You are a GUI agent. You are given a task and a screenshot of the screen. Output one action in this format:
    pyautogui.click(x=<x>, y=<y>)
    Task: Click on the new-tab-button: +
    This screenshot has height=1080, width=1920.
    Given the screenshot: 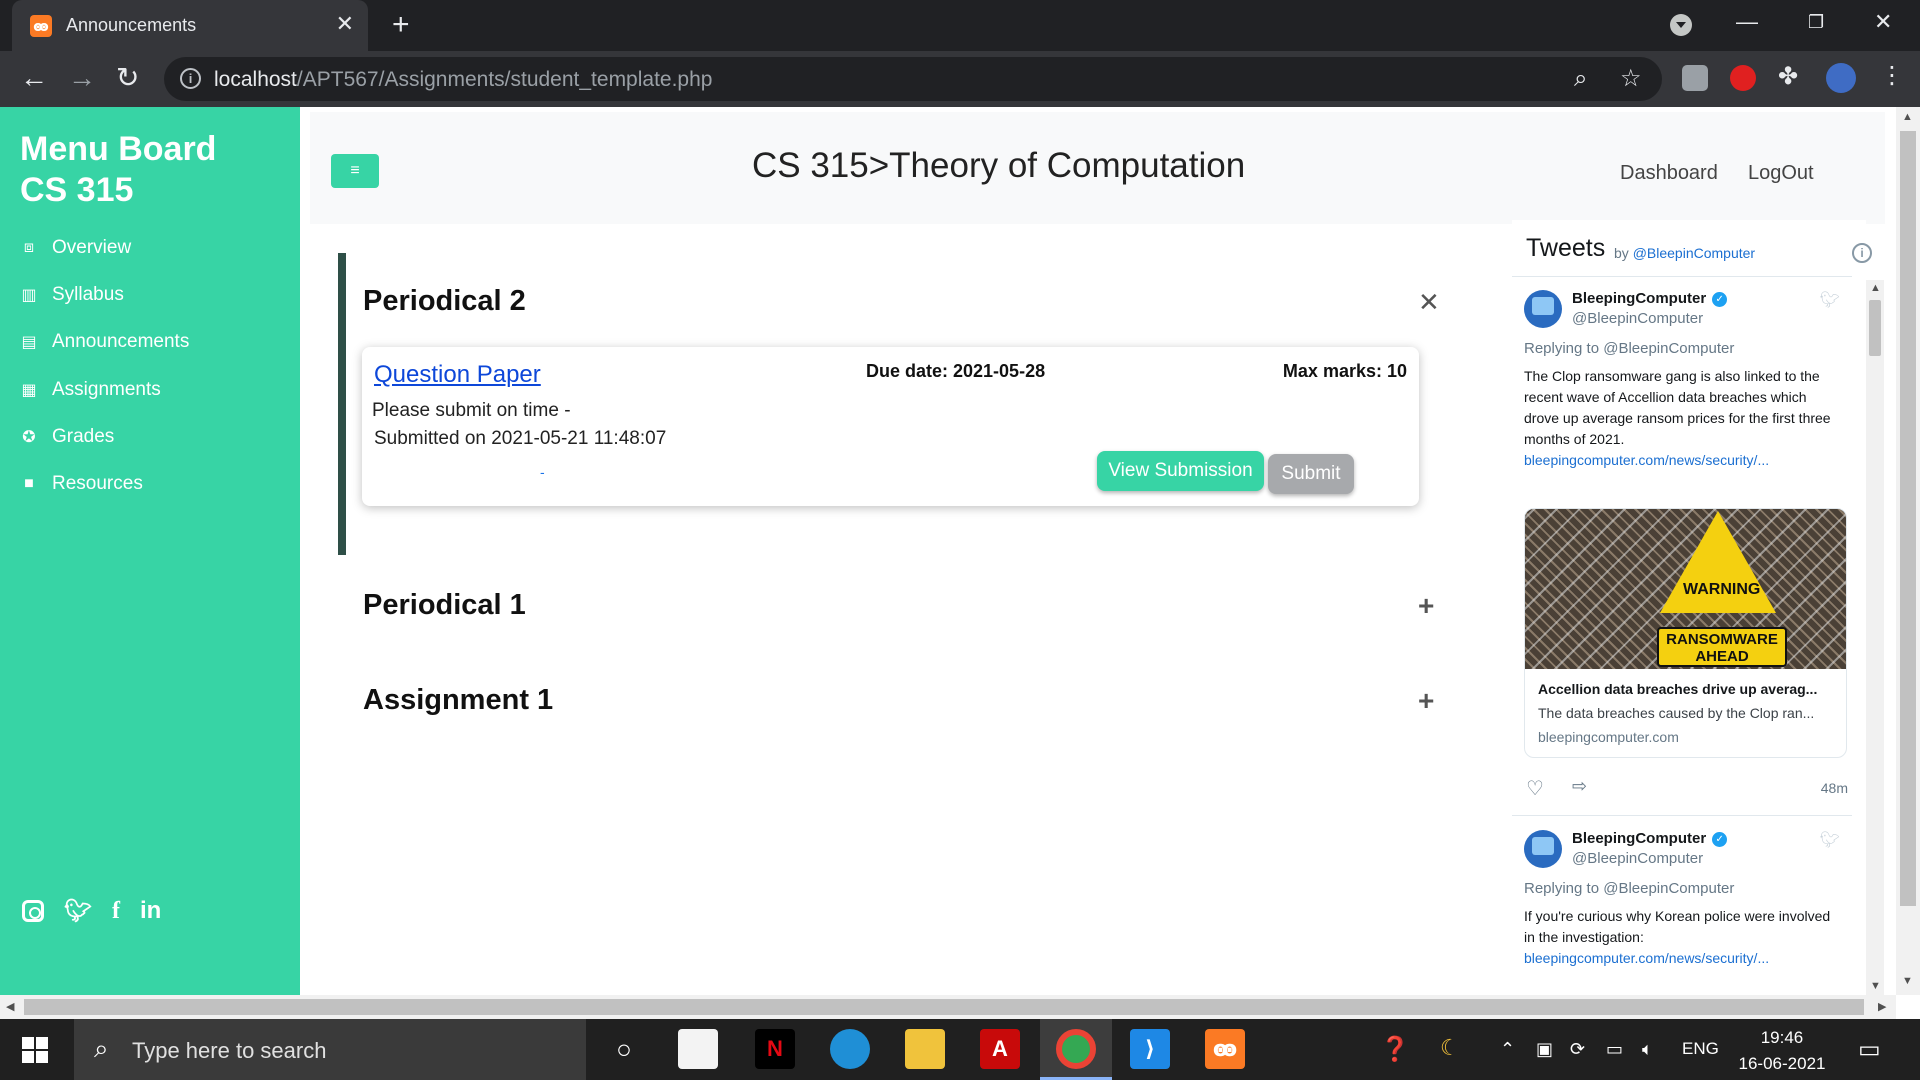 What is the action you would take?
    pyautogui.click(x=401, y=25)
    